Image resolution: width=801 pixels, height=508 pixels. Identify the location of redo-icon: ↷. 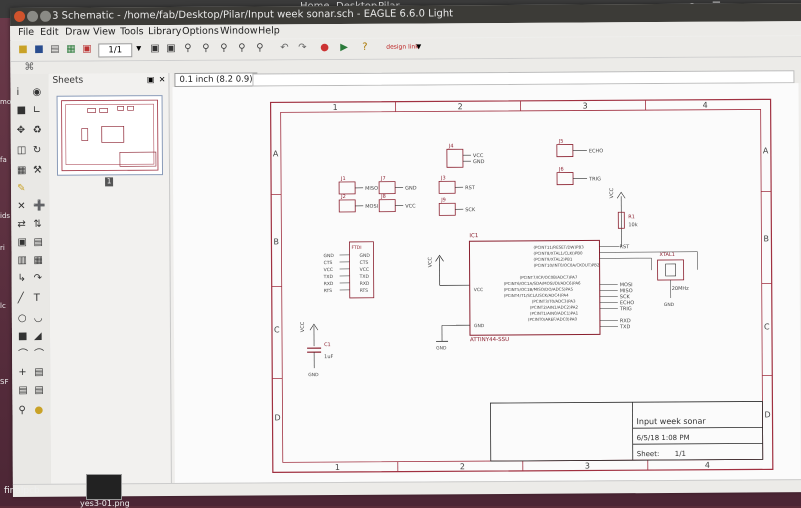
(302, 48).